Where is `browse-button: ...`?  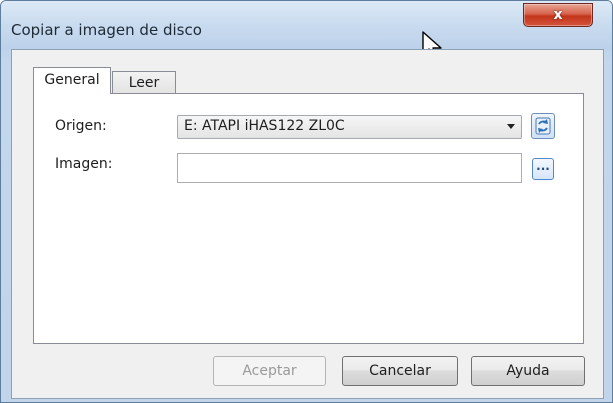 browse-button: ... is located at coordinates (543, 169).